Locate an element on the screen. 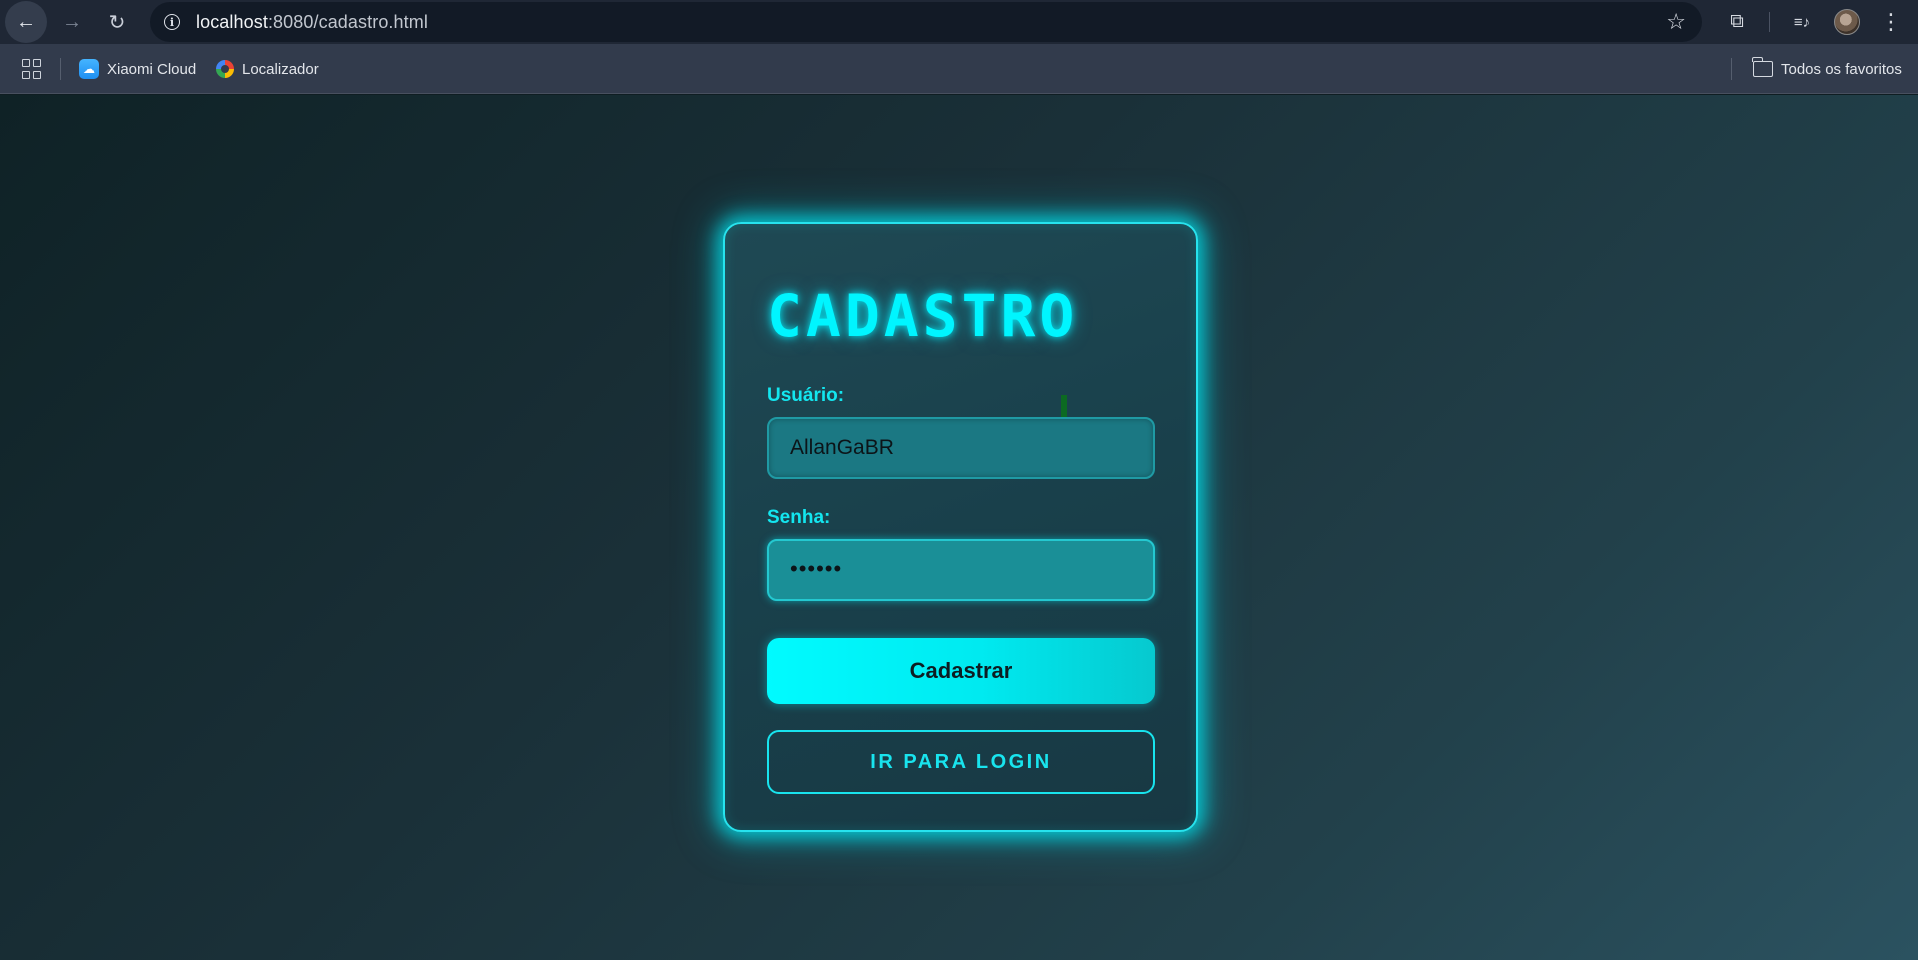 Image resolution: width=1918 pixels, height=960 pixels. menu-icon: ⋮ is located at coordinates (1891, 22).